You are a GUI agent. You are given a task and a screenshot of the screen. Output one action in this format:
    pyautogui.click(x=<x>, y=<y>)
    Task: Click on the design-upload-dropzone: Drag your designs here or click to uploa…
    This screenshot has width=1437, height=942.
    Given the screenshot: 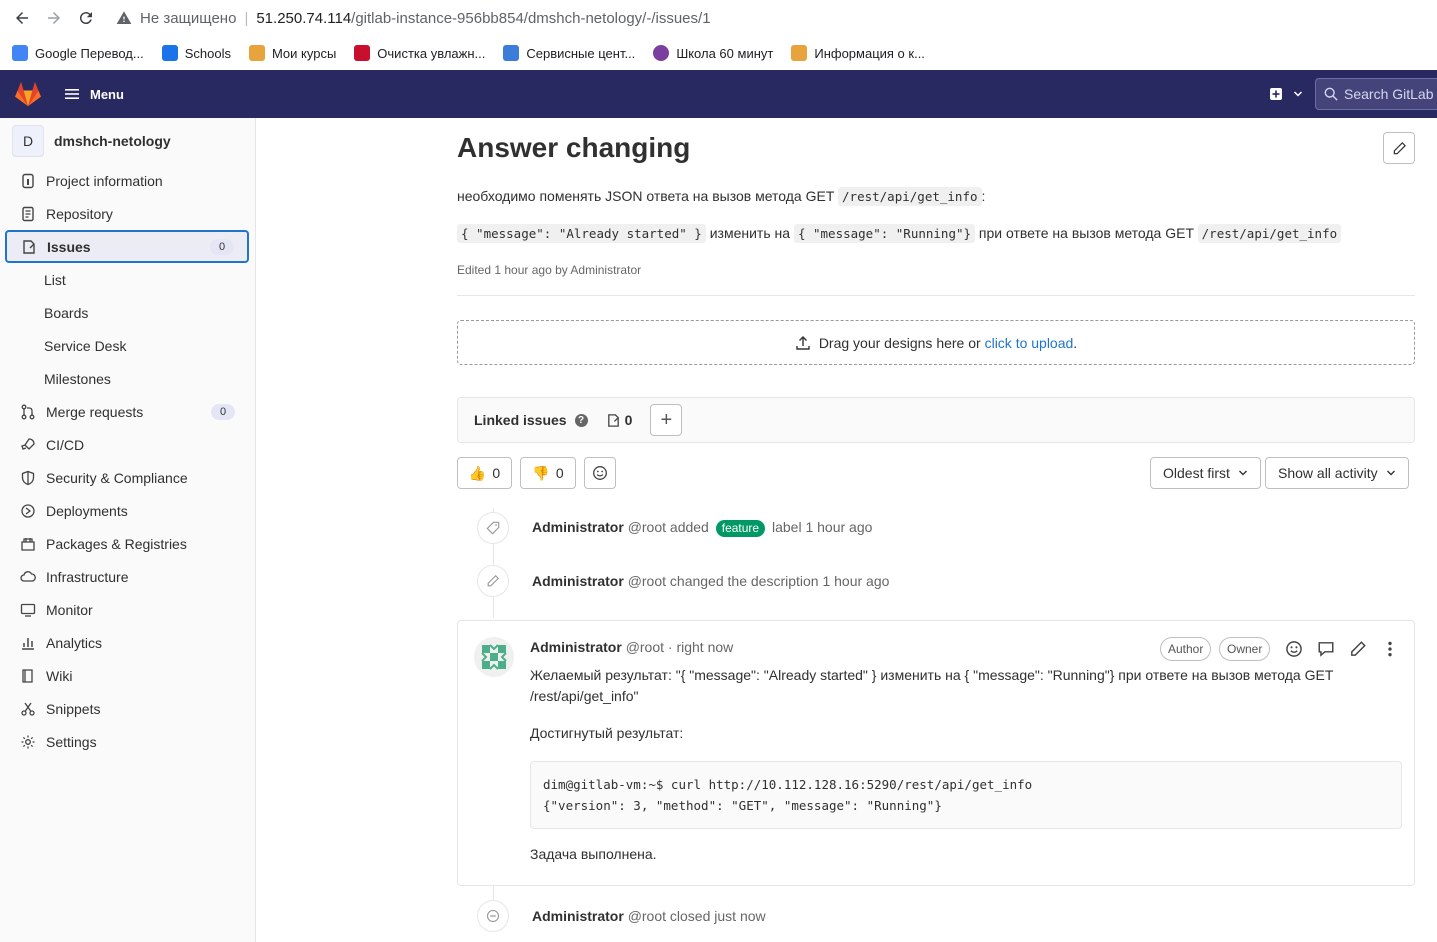 What is the action you would take?
    pyautogui.click(x=936, y=342)
    